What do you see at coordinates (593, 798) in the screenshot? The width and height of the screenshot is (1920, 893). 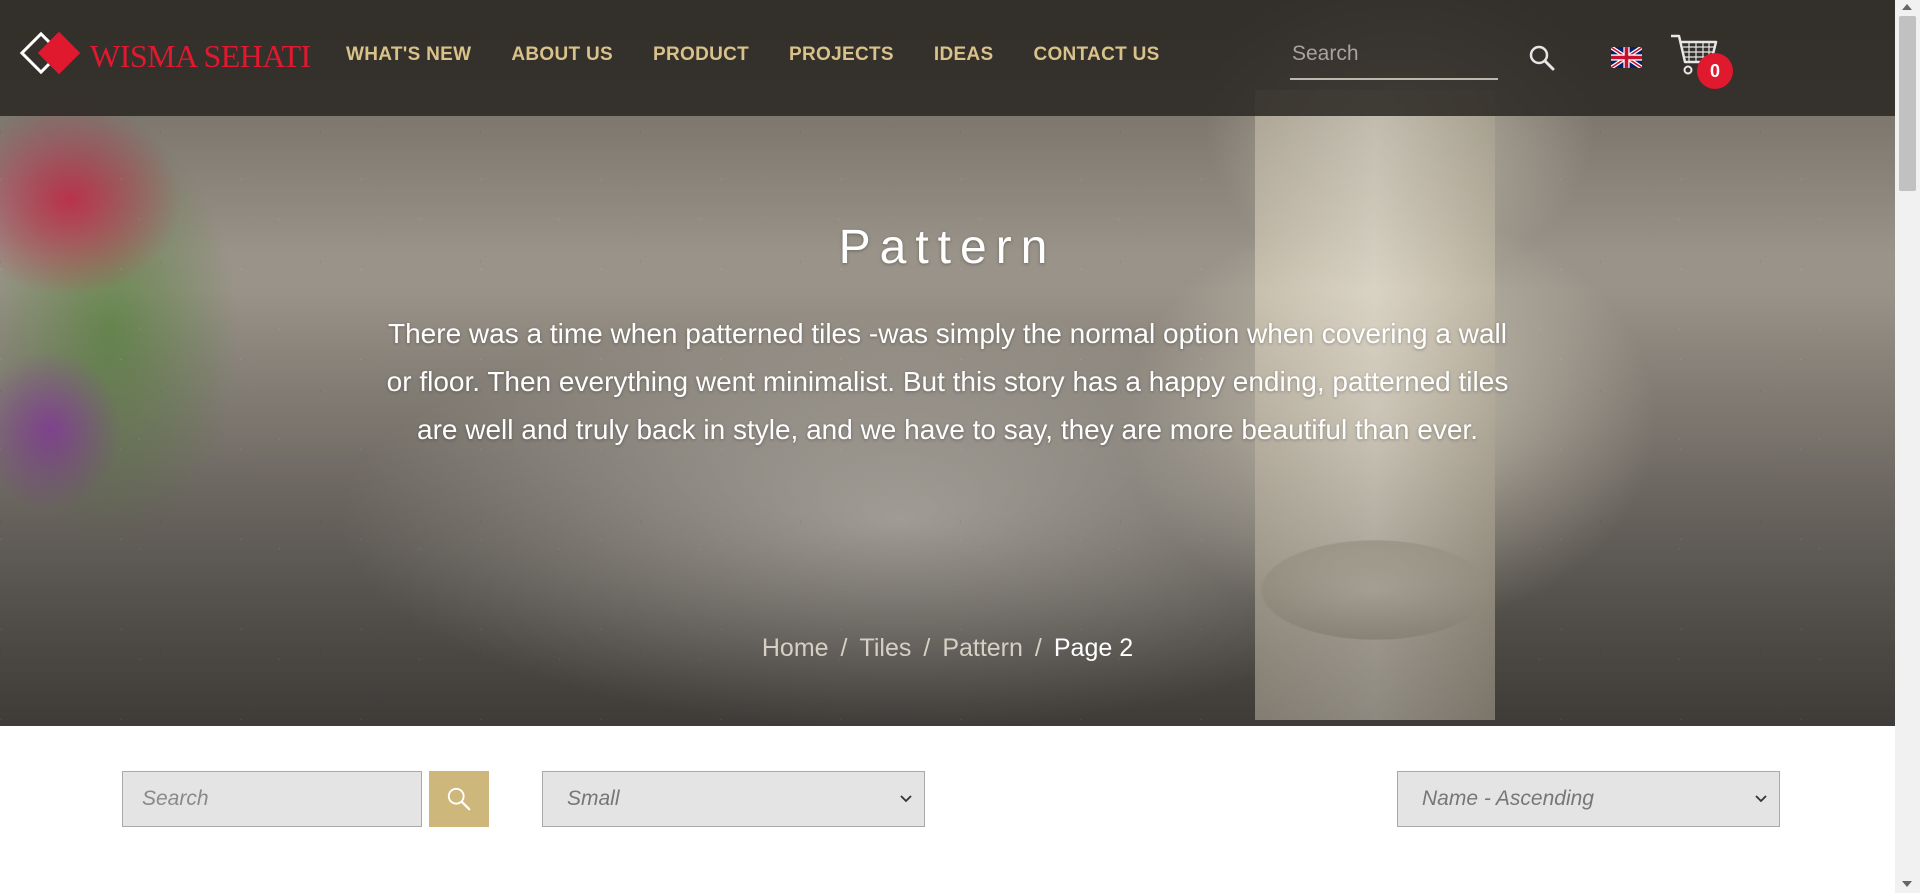 I see `size-select-value: Small` at bounding box center [593, 798].